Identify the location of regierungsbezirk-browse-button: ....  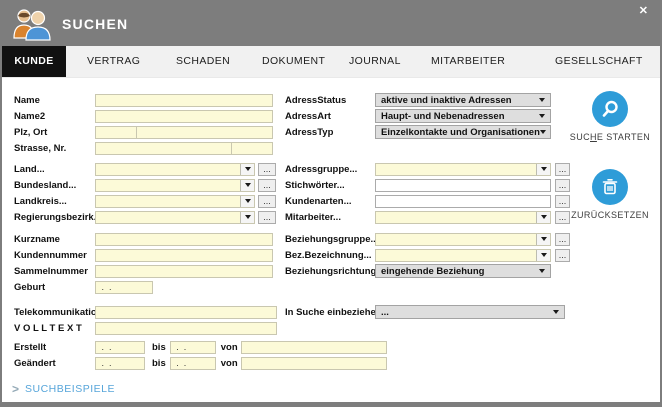
(267, 217).